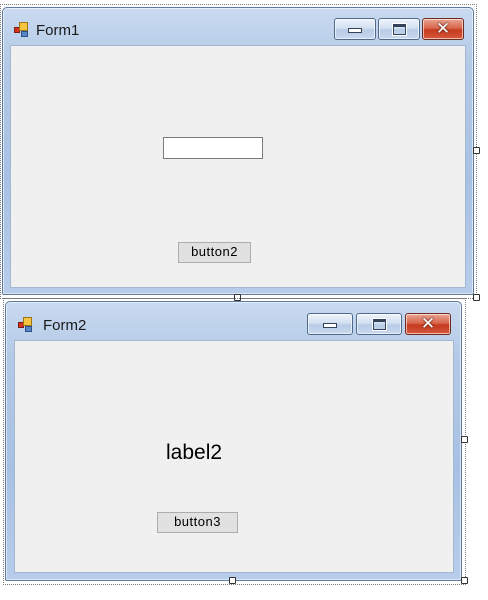 The height and width of the screenshot is (600, 488). What do you see at coordinates (26, 325) in the screenshot?
I see `form2-app-icon` at bounding box center [26, 325].